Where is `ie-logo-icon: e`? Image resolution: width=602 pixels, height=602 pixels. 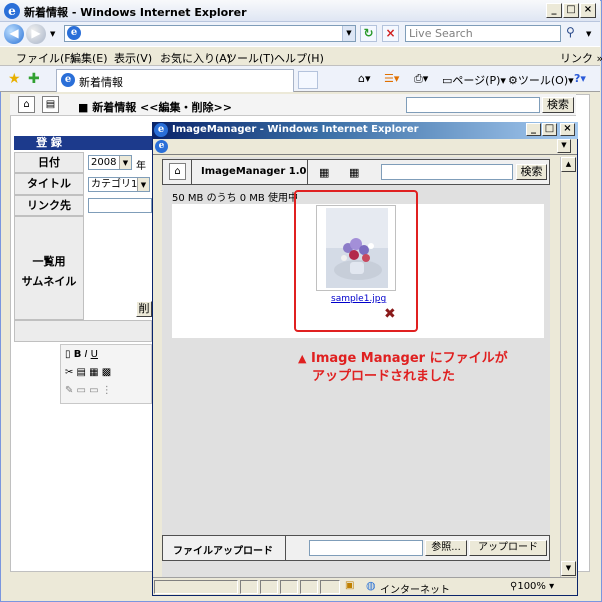
ie-logo-icon: e is located at coordinates (12, 11).